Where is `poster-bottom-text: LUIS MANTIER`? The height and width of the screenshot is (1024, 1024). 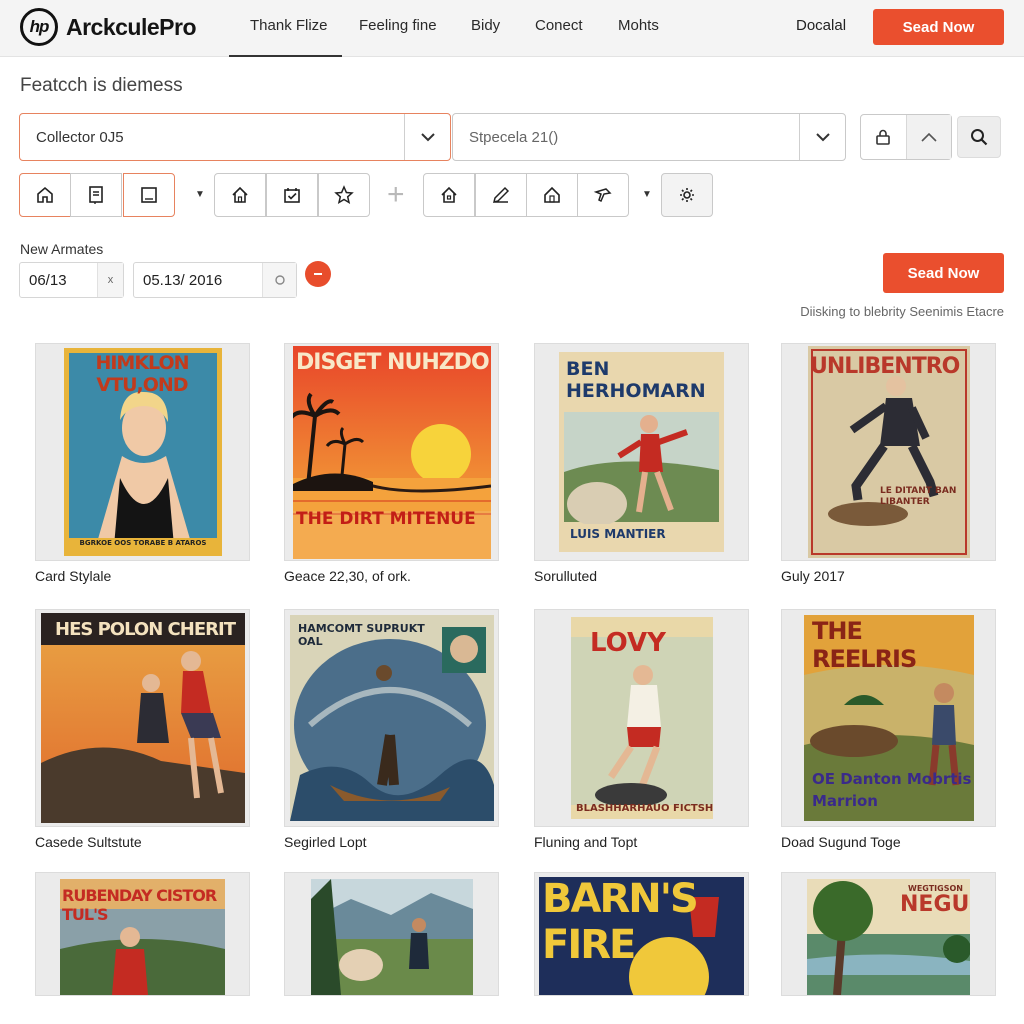
poster-bottom-text: LUIS MANTIER is located at coordinates (618, 534).